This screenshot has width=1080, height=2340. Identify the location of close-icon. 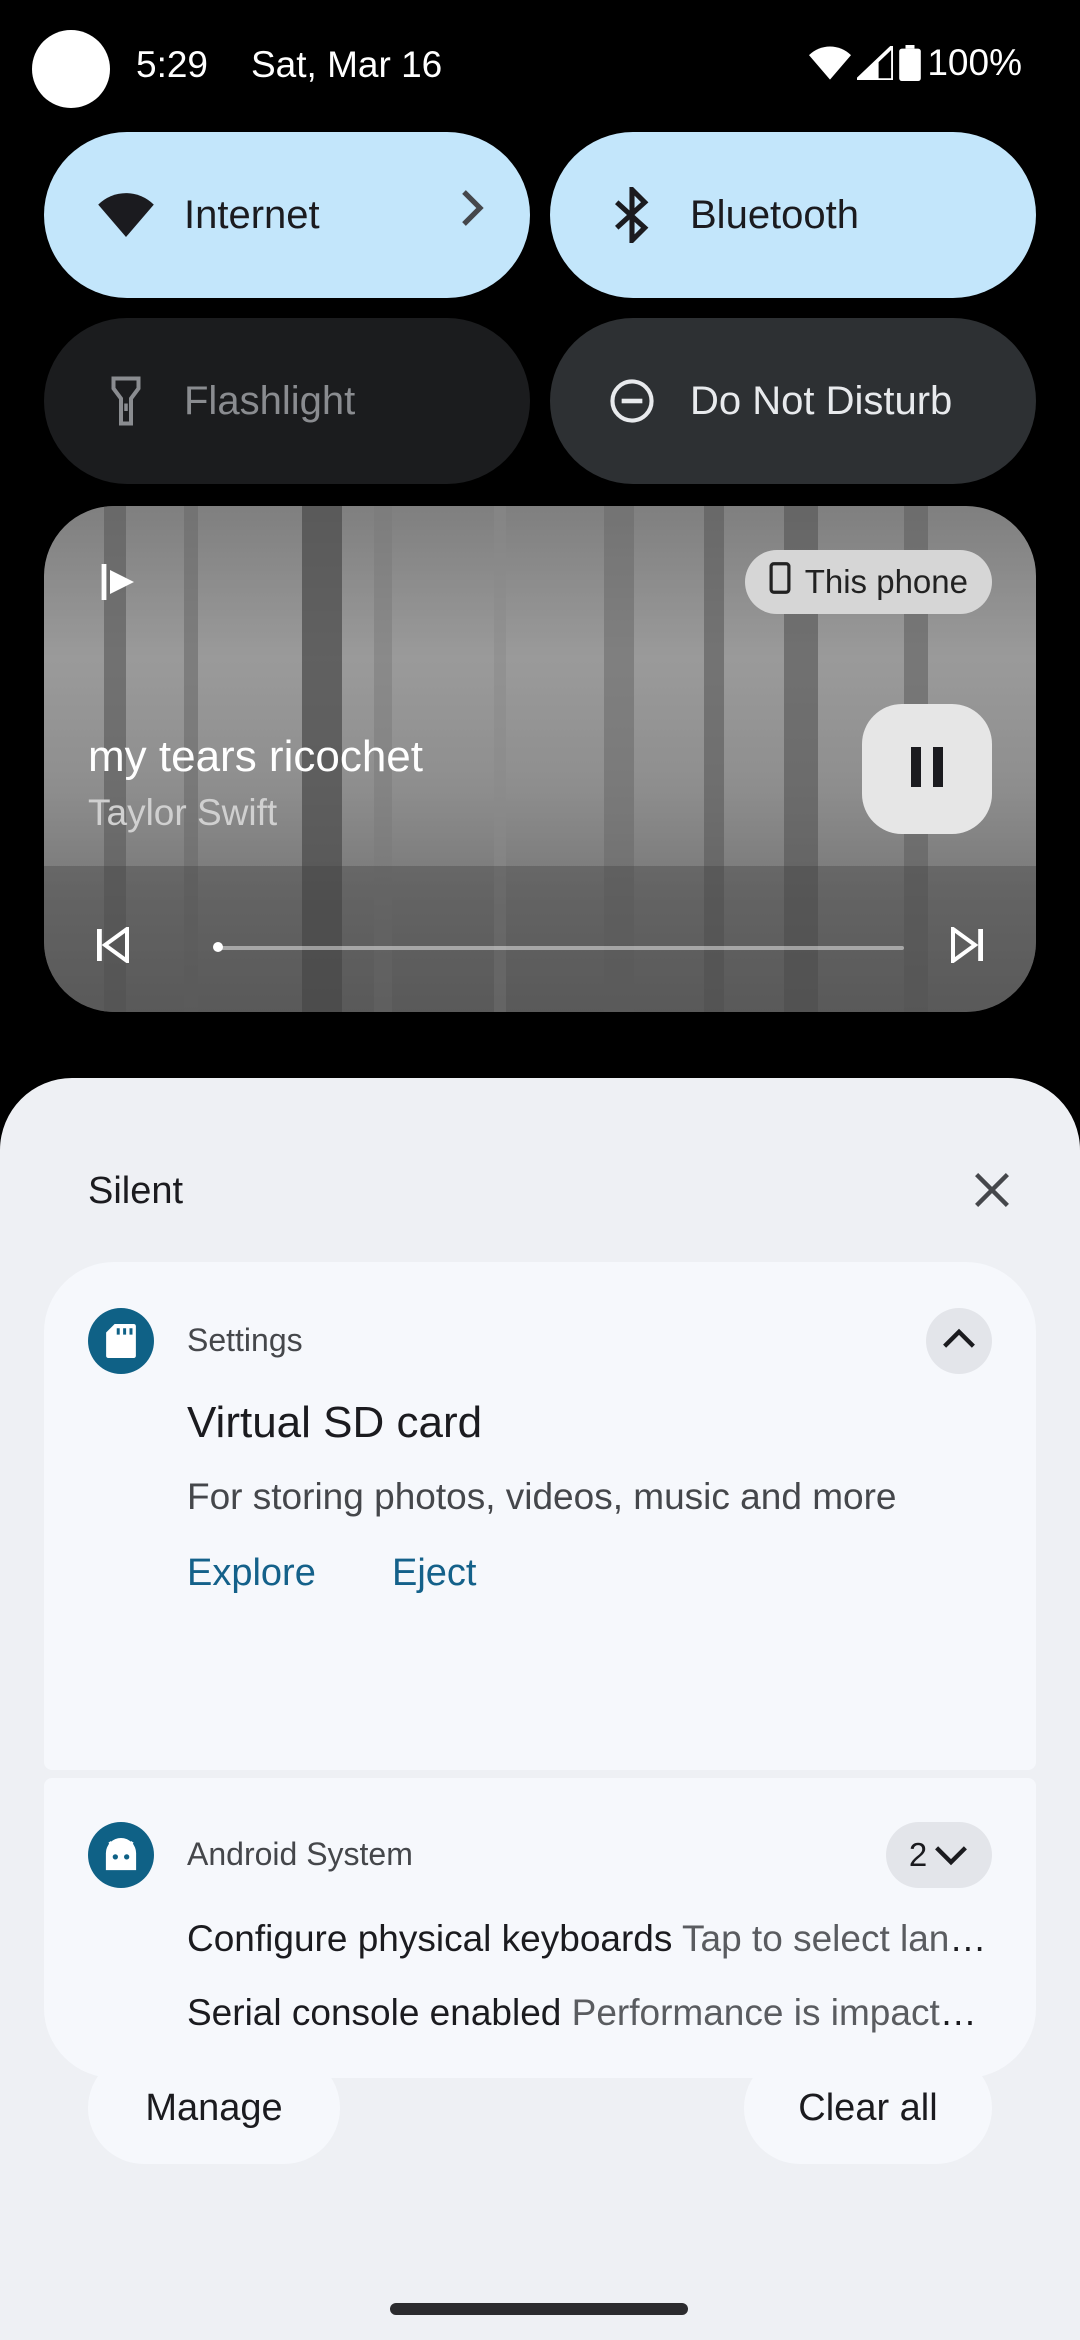
(992, 1190).